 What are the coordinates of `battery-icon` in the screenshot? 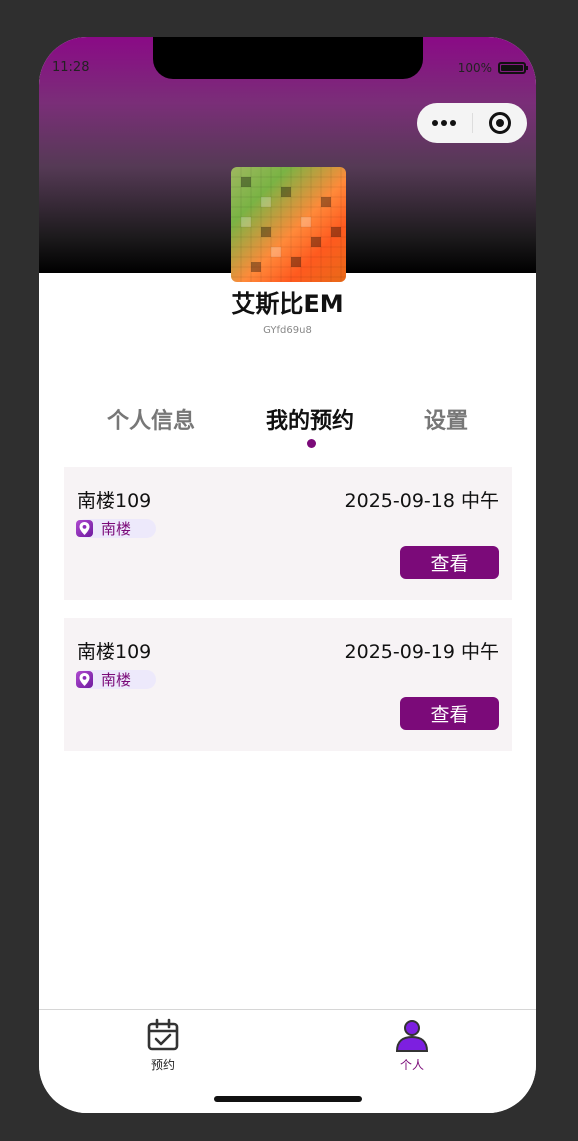 It's located at (513, 68).